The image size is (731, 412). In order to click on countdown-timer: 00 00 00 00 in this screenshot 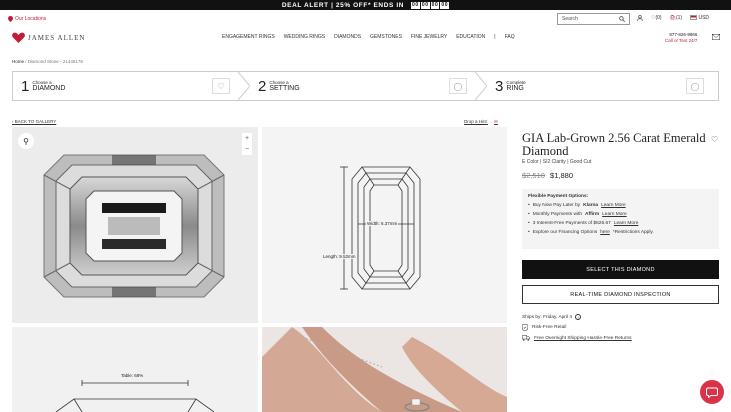, I will do `click(430, 5)`.